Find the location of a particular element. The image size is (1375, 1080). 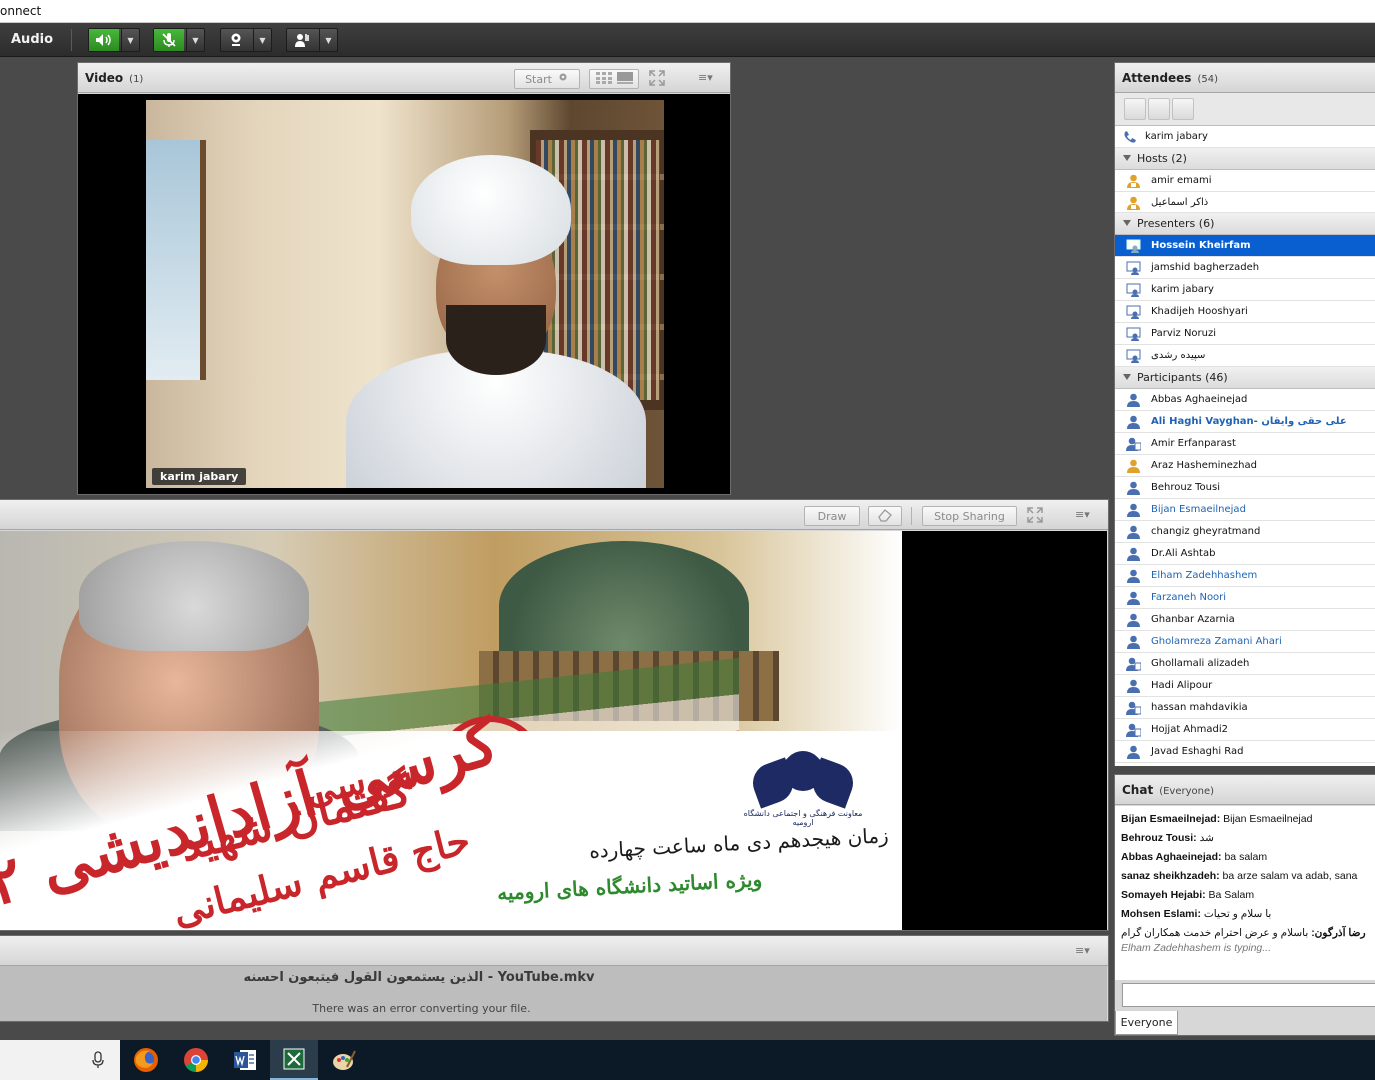

stop-sharing-button: Stop Sharing is located at coordinates (969, 516).